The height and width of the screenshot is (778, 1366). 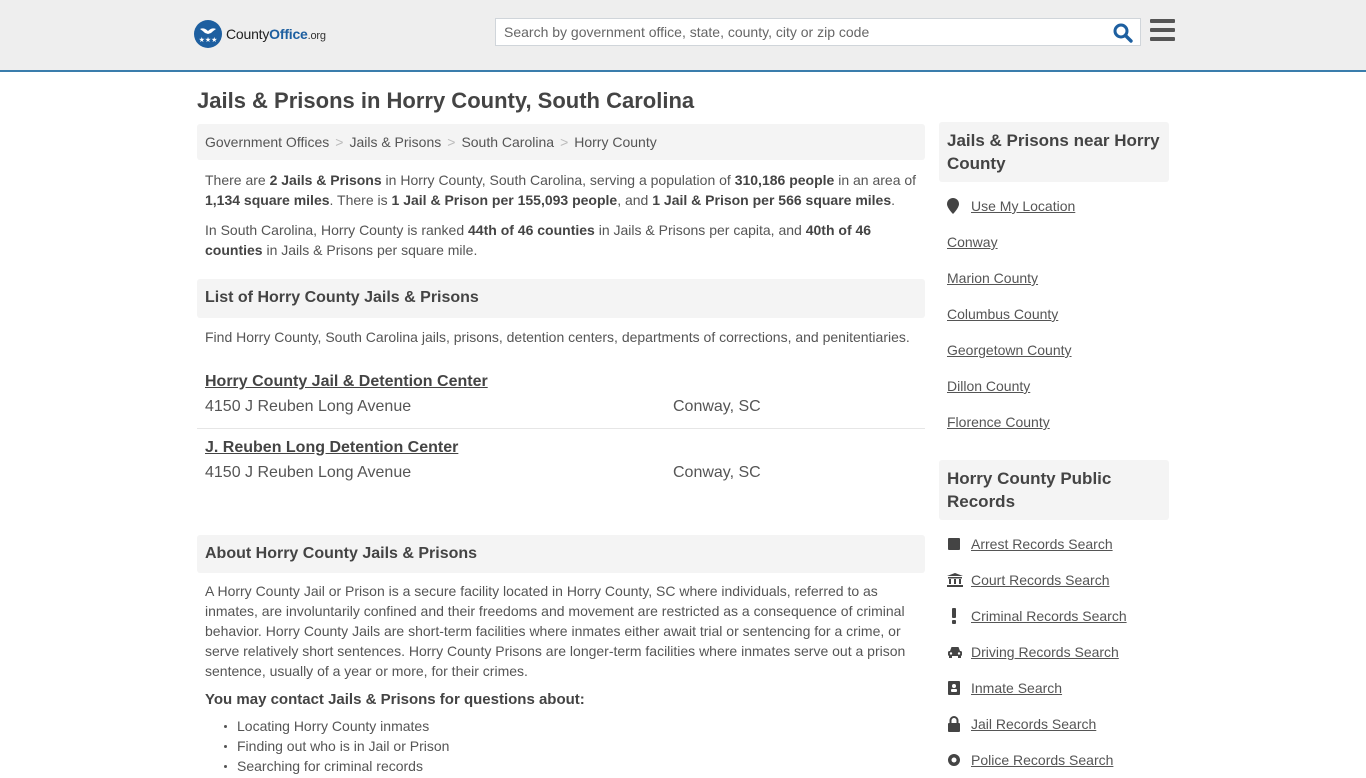 What do you see at coordinates (395, 142) in the screenshot?
I see `breadcrumb-jails-prisons: Jails & Prisons` at bounding box center [395, 142].